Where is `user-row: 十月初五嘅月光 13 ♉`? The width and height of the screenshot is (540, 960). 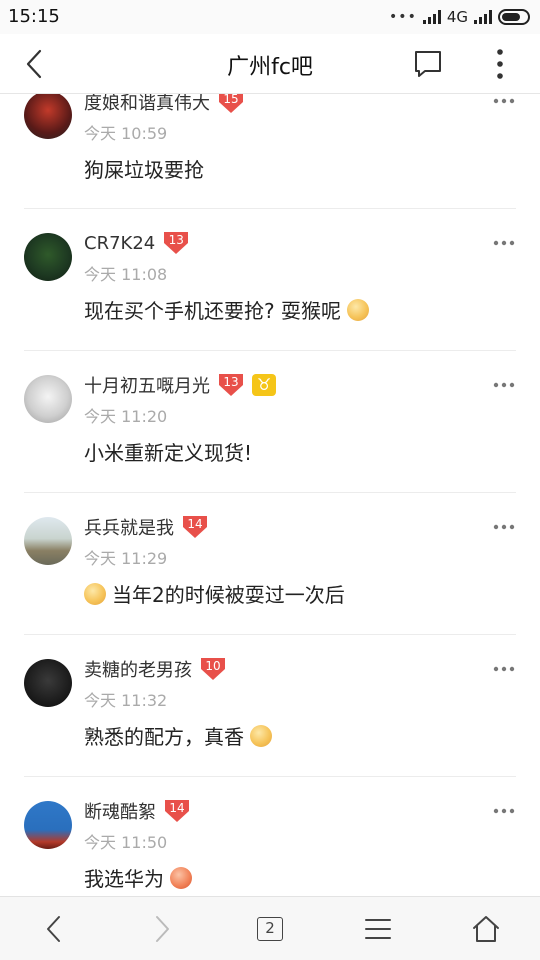
user-row: 十月初五嘅月光 13 ♉ is located at coordinates (180, 385).